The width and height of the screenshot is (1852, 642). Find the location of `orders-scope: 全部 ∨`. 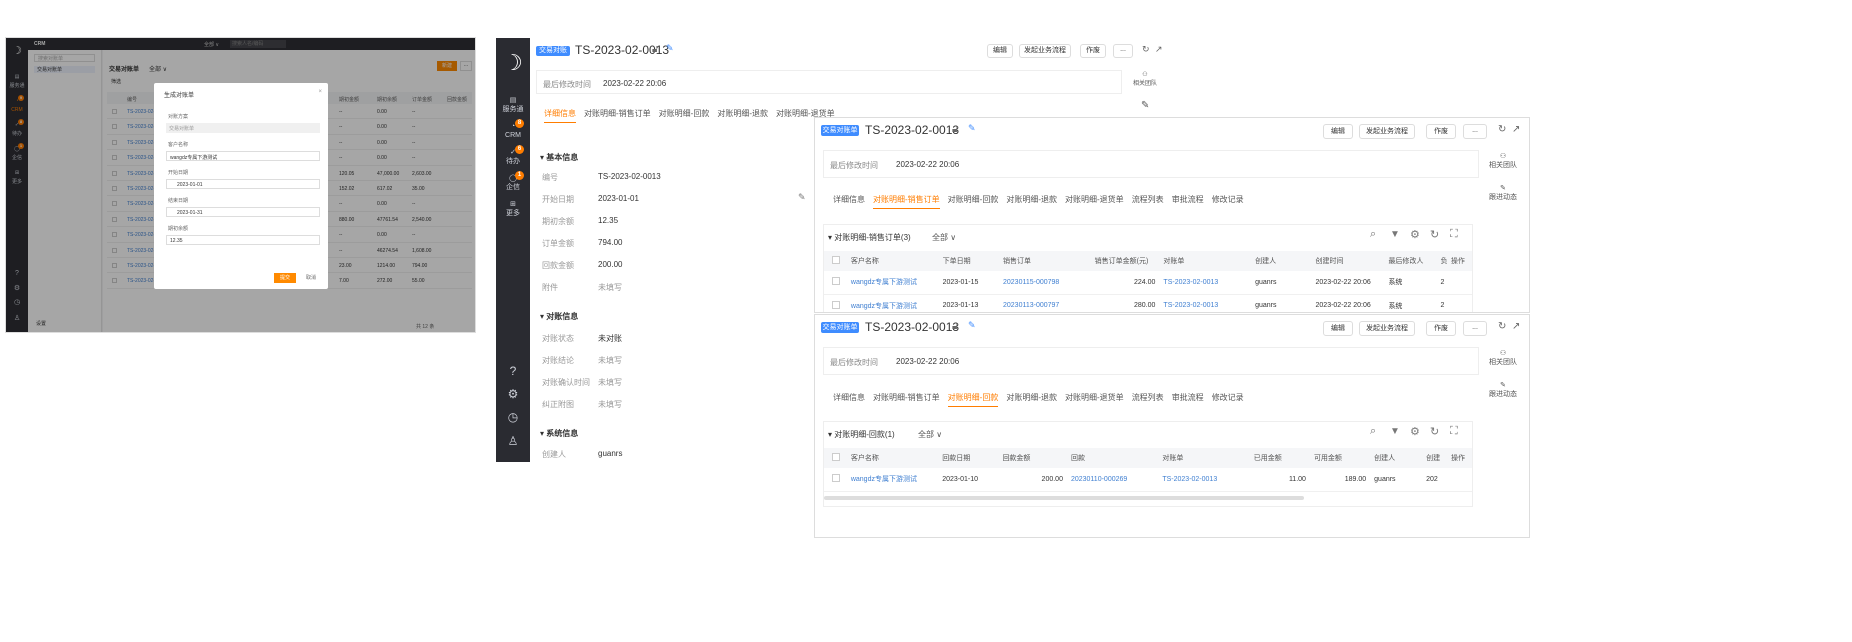

orders-scope: 全部 ∨ is located at coordinates (944, 237).